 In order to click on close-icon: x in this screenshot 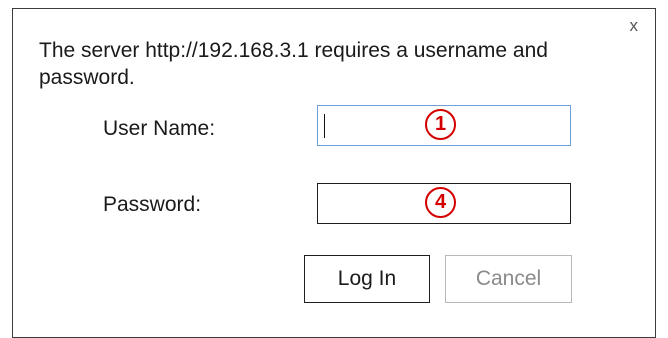, I will do `click(634, 25)`.